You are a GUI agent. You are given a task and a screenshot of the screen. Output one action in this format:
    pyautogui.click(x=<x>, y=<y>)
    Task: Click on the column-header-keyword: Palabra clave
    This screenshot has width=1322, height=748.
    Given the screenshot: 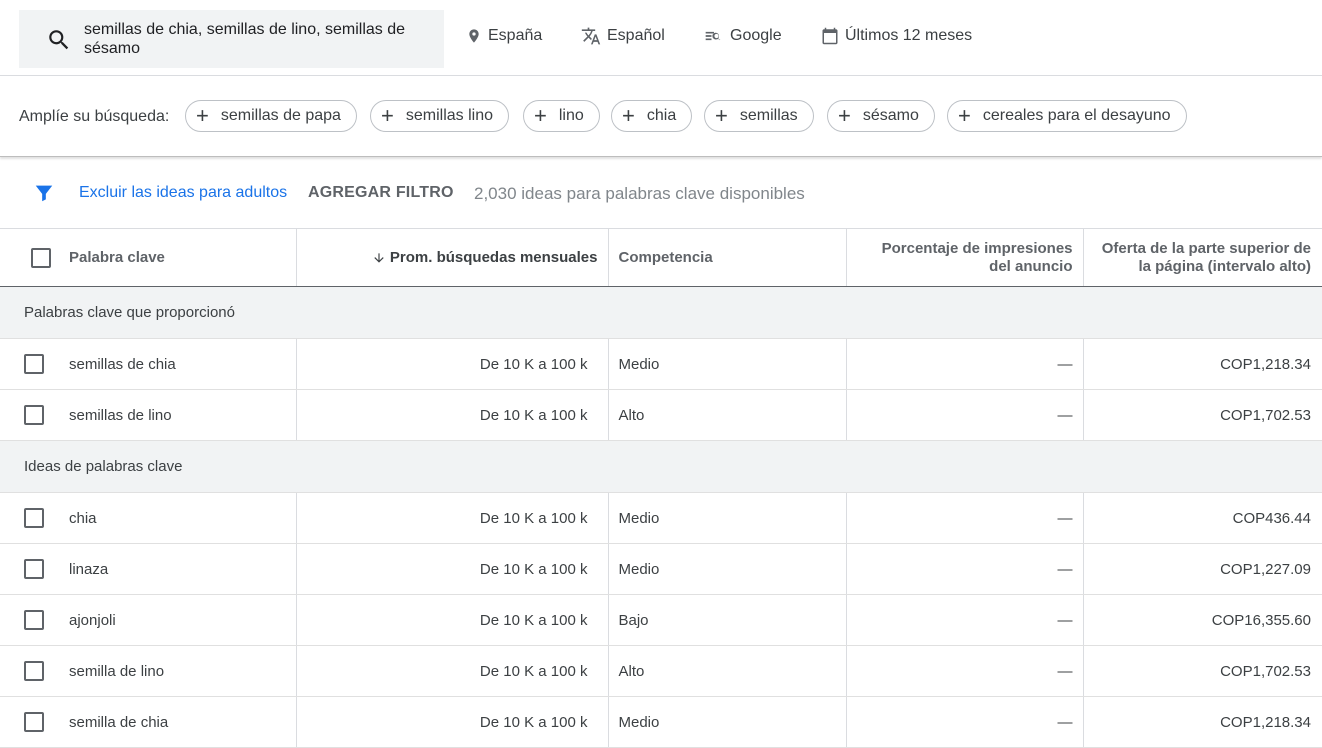 What is the action you would take?
    pyautogui.click(x=177, y=257)
    